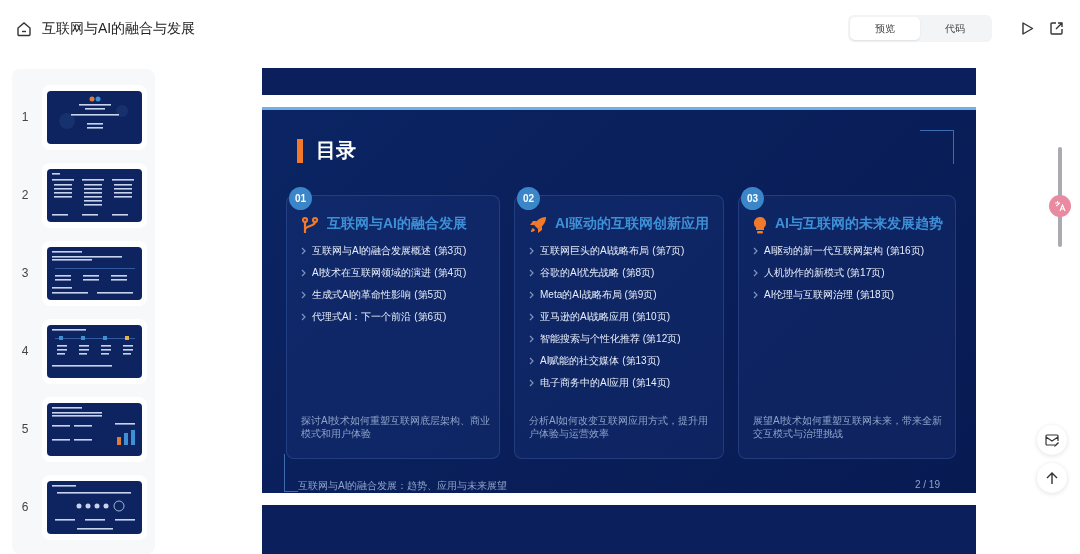  What do you see at coordinates (848, 426) in the screenshot?
I see `card-summary: 展望AI技术如何重塑互联网未来，带来全新交互模式与治理挑战` at bounding box center [848, 426].